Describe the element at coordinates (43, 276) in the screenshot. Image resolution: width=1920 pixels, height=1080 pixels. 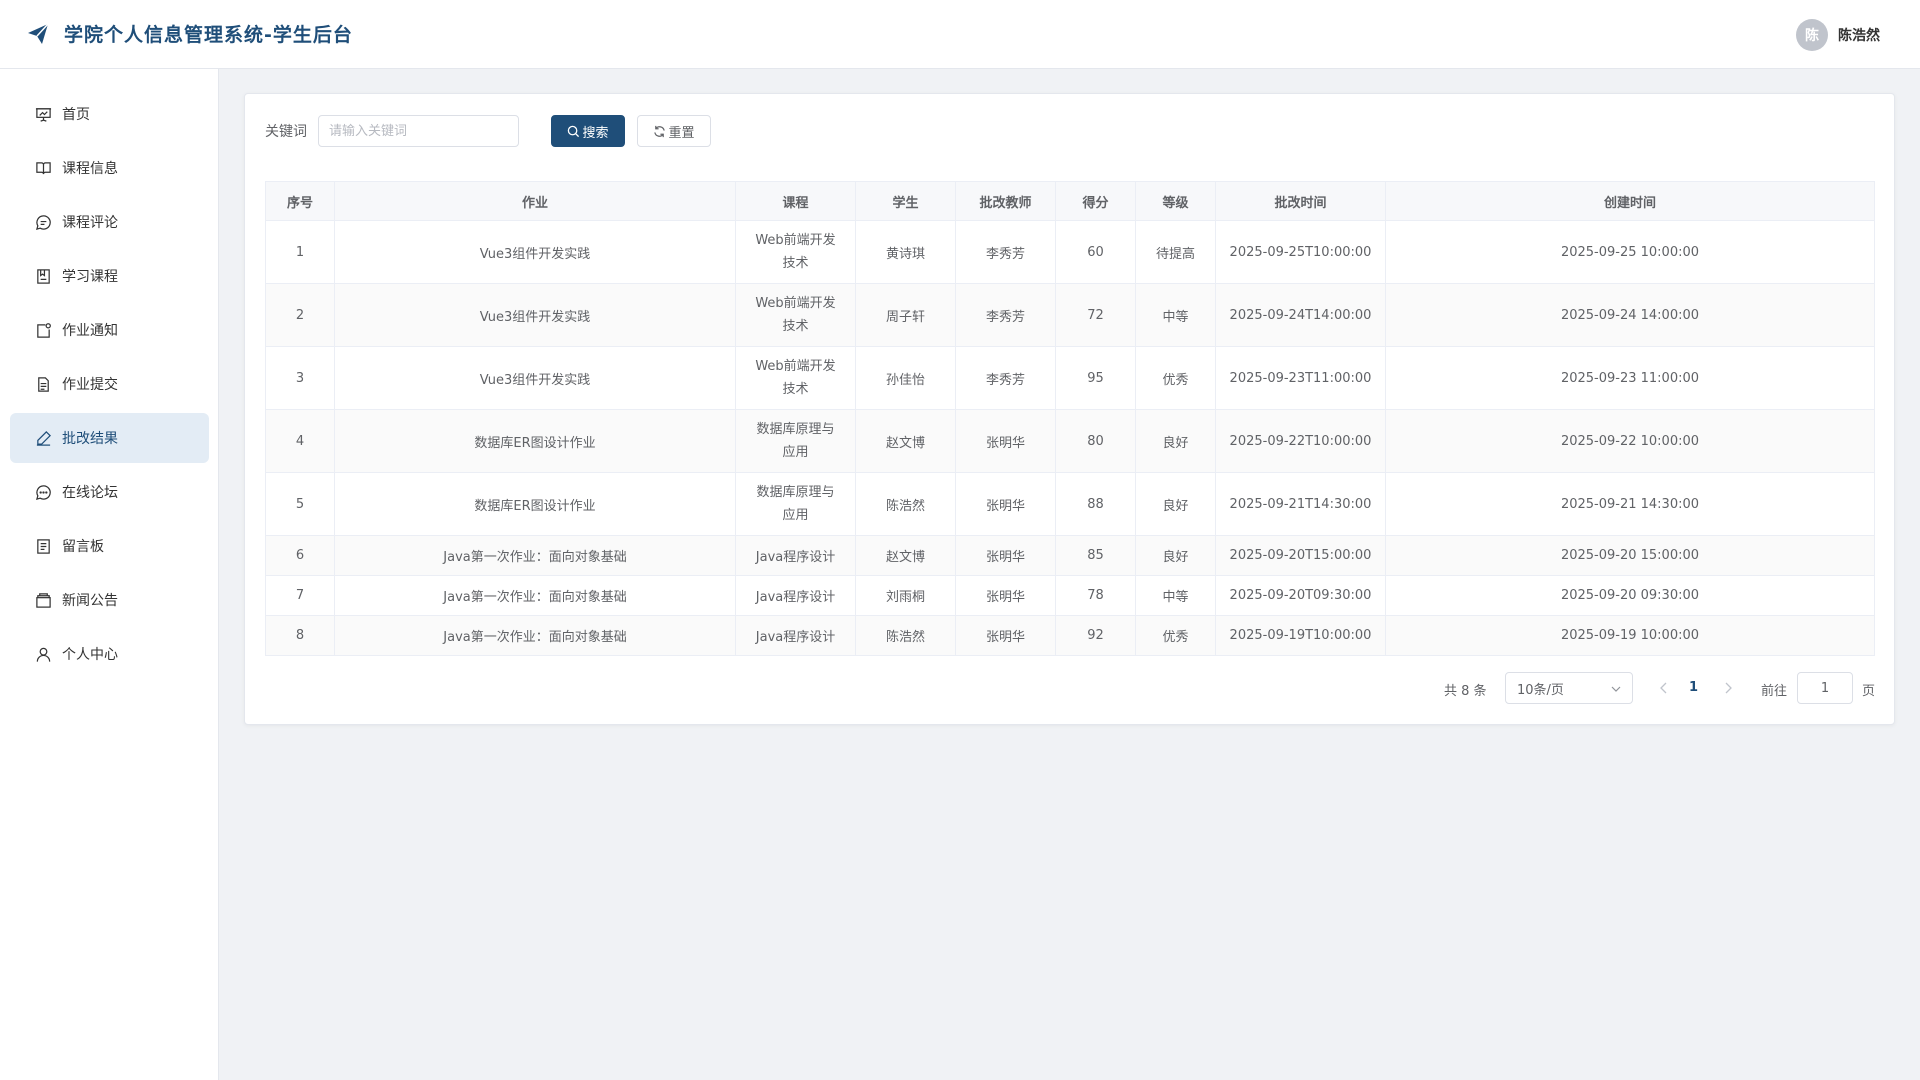
I see `notebook-icon` at that location.